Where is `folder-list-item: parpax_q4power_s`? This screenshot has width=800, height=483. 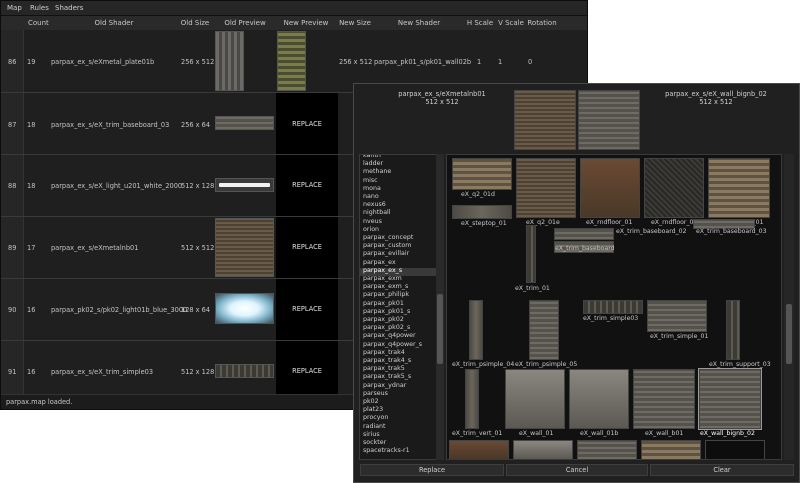 folder-list-item: parpax_q4power_s is located at coordinates (392, 344).